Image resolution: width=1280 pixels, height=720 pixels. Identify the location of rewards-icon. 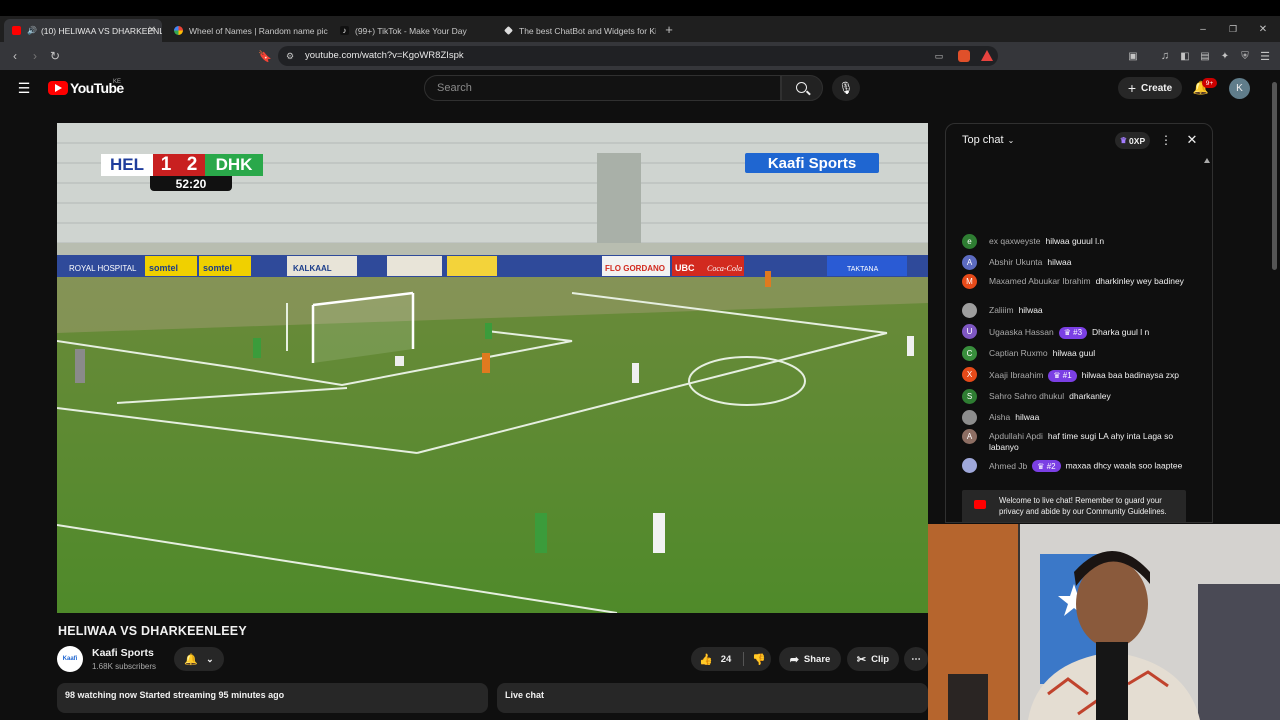
(987, 55).